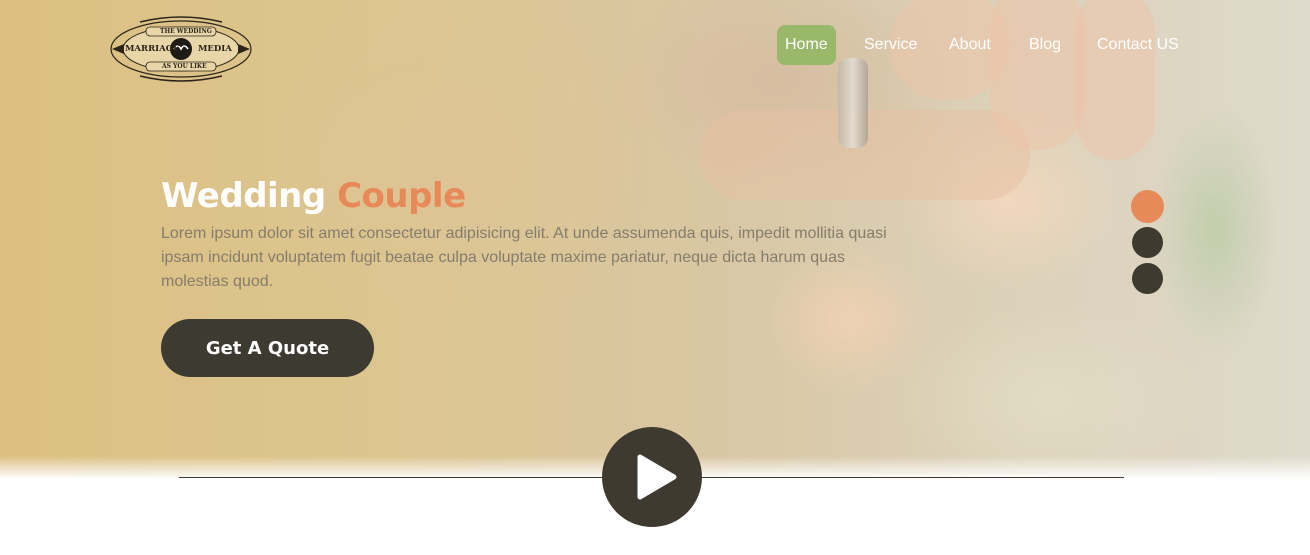  I want to click on hero-title-main: Wedding, so click(249, 196).